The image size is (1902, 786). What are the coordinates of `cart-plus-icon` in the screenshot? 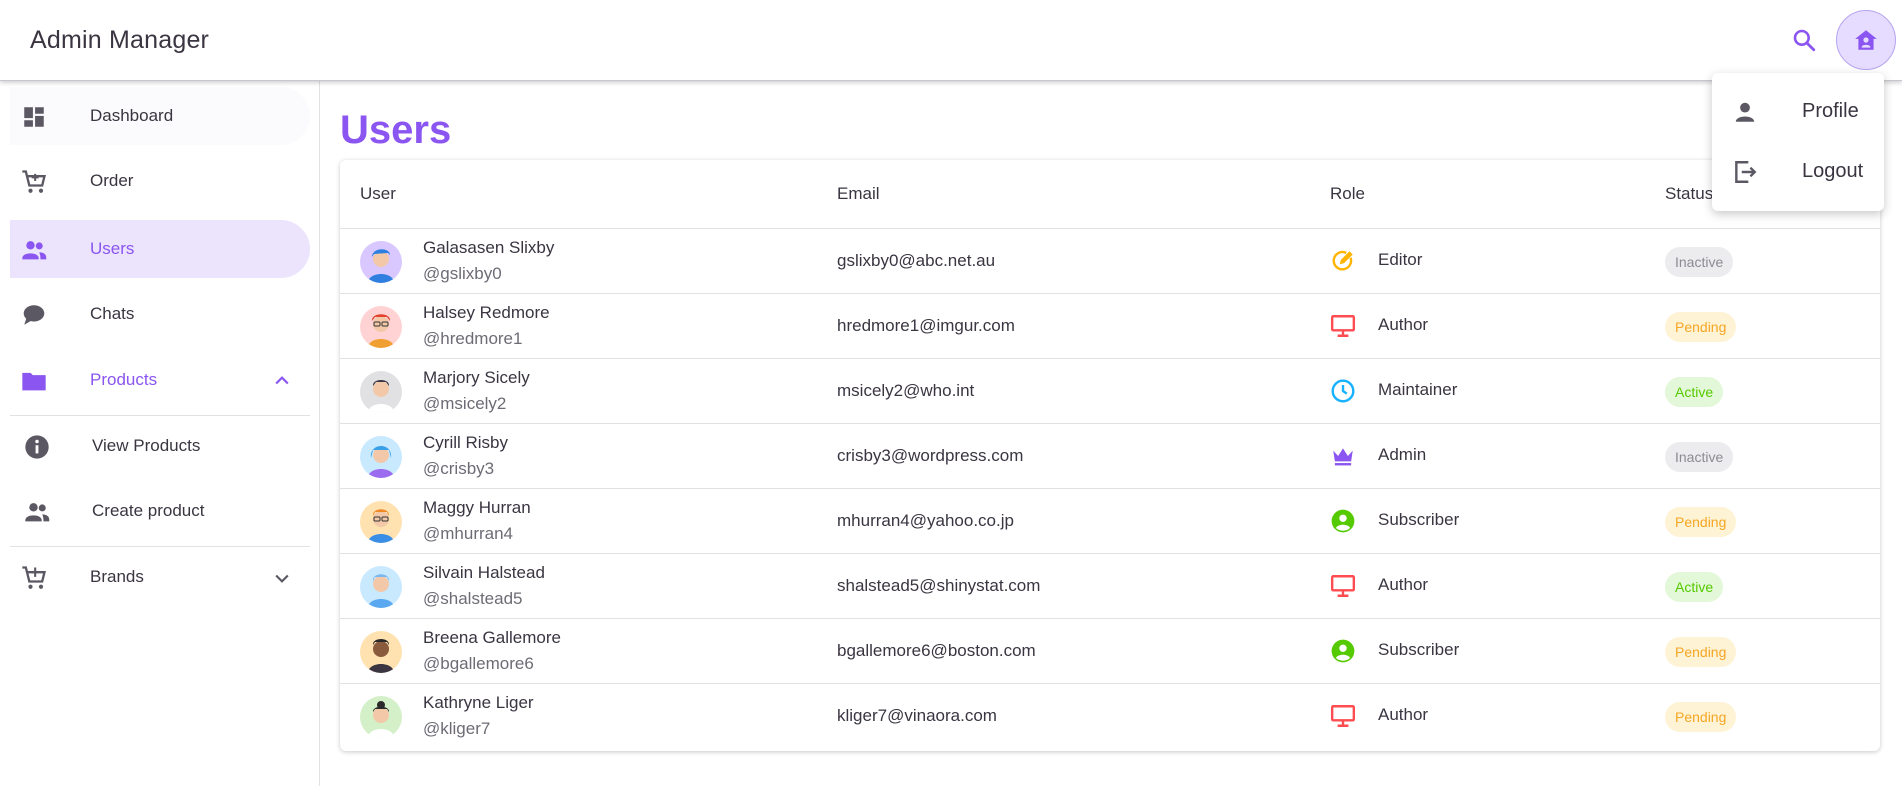 It's located at (34, 578).